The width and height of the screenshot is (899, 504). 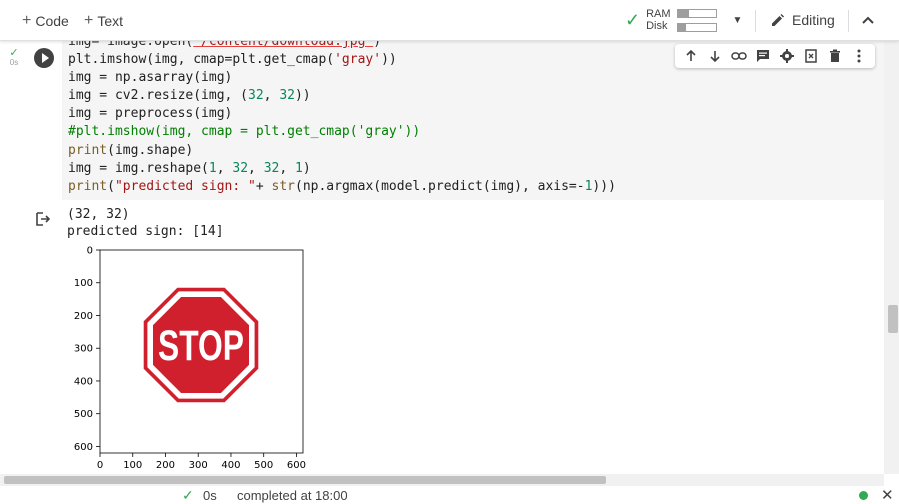 I want to click on y-tick-label: 200, so click(x=83, y=316).